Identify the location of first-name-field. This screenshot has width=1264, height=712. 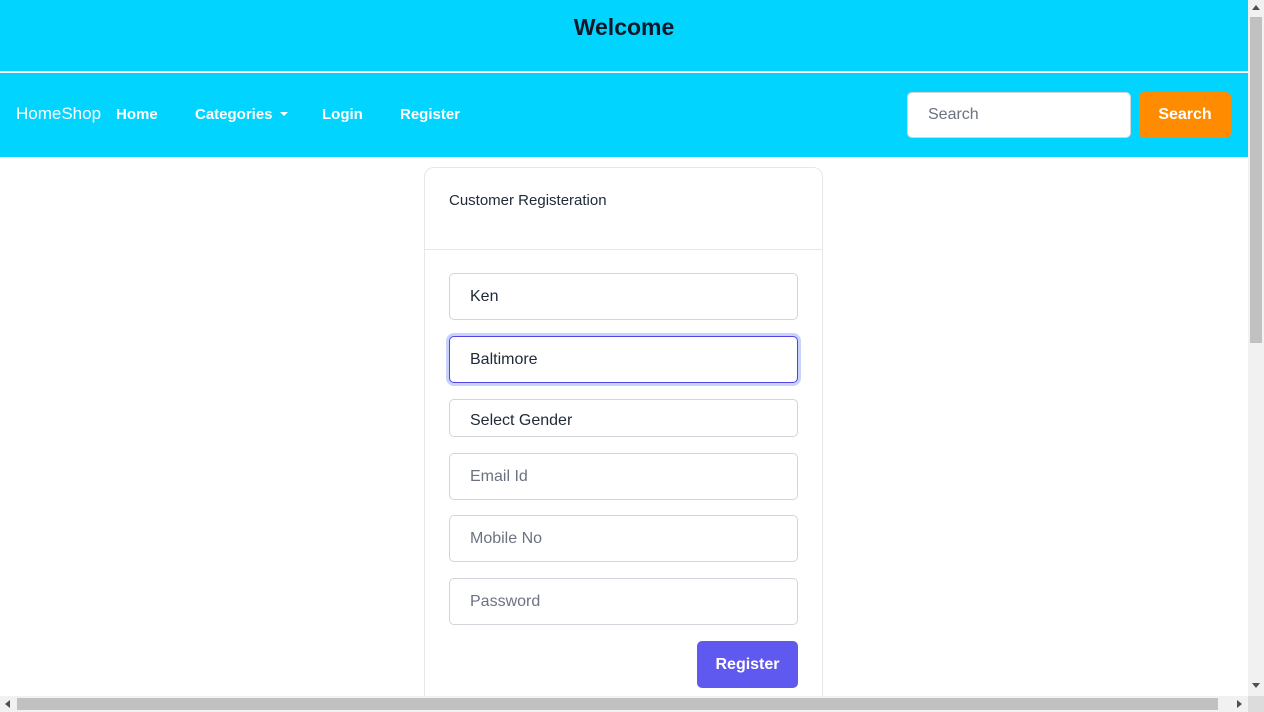
(623, 296).